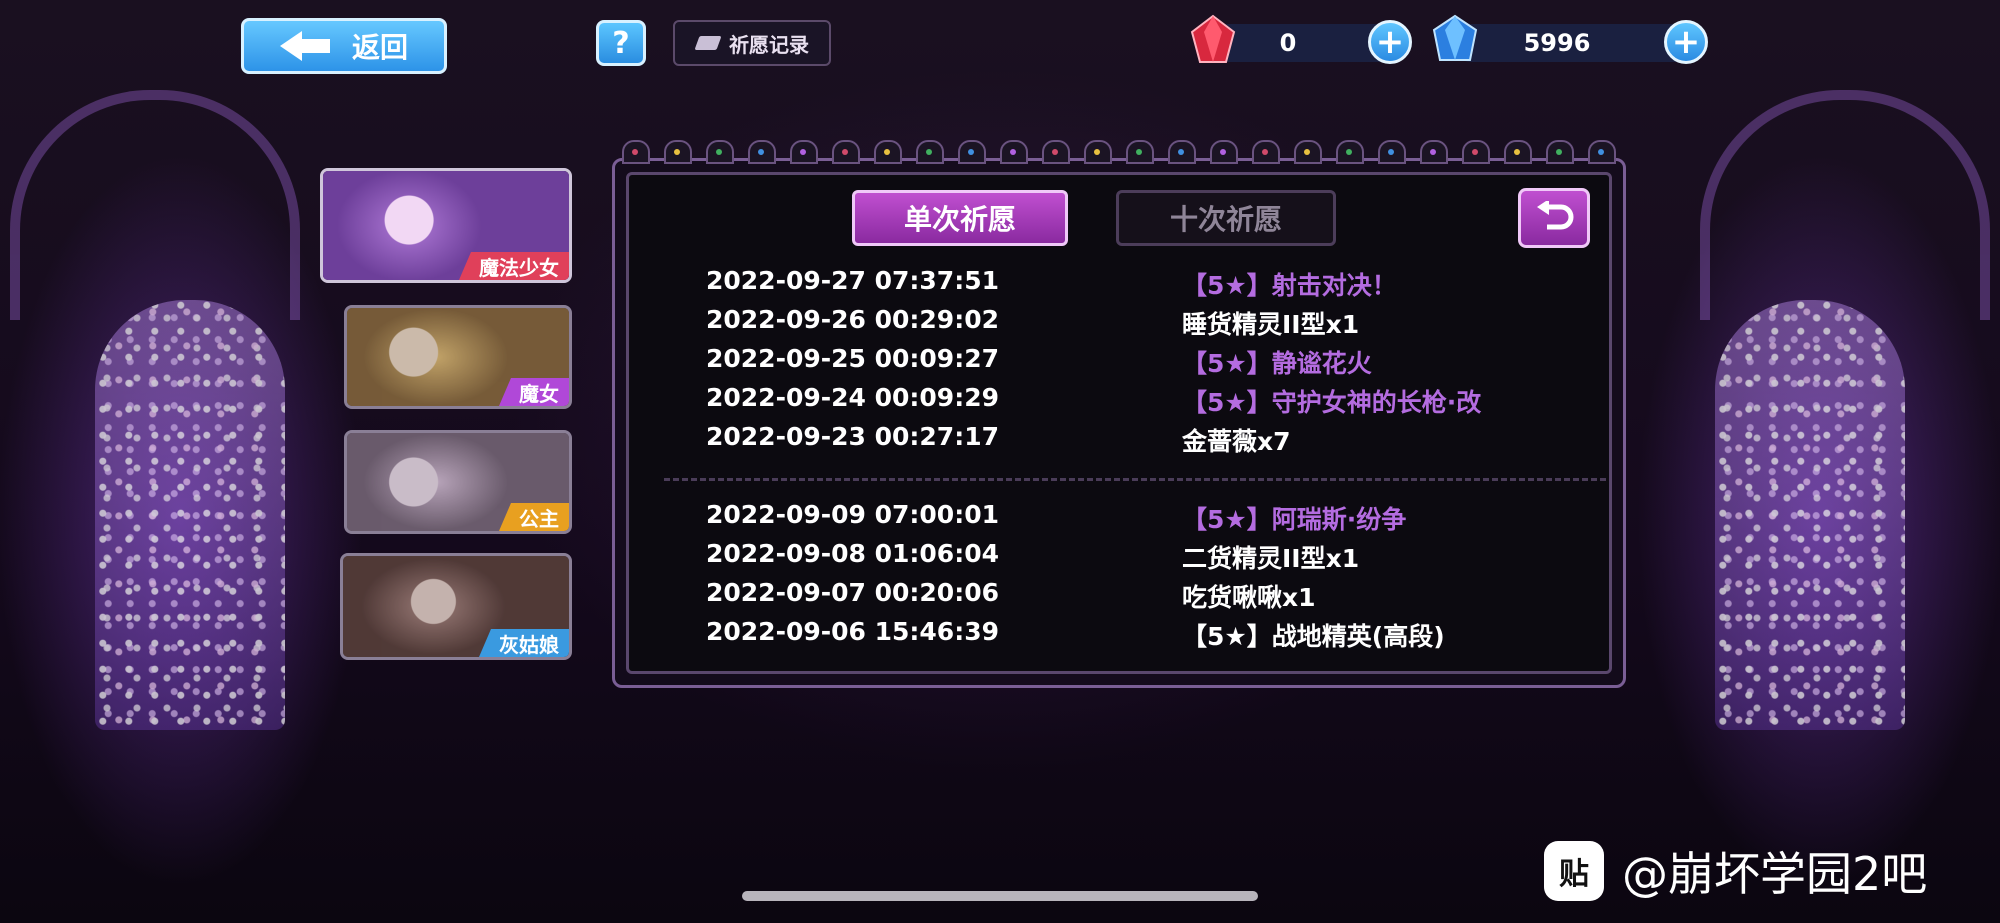 This screenshot has width=2000, height=923. What do you see at coordinates (190, 515) in the screenshot?
I see `stained-glass-window-left` at bounding box center [190, 515].